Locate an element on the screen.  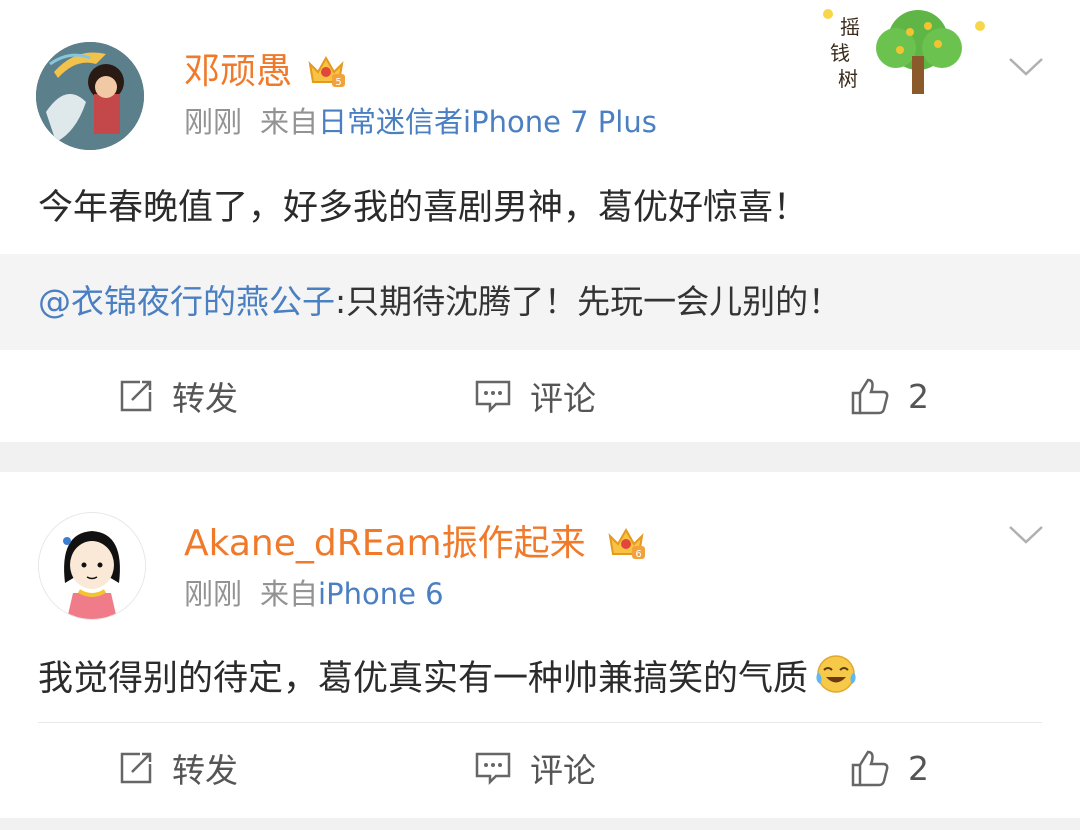
svg-text: 树 is located at coordinates (848, 79).